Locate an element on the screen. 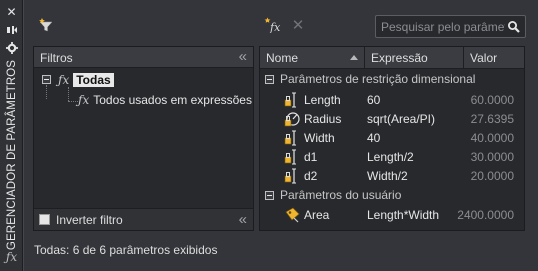  column-header-value: Valor is located at coordinates (495, 58).